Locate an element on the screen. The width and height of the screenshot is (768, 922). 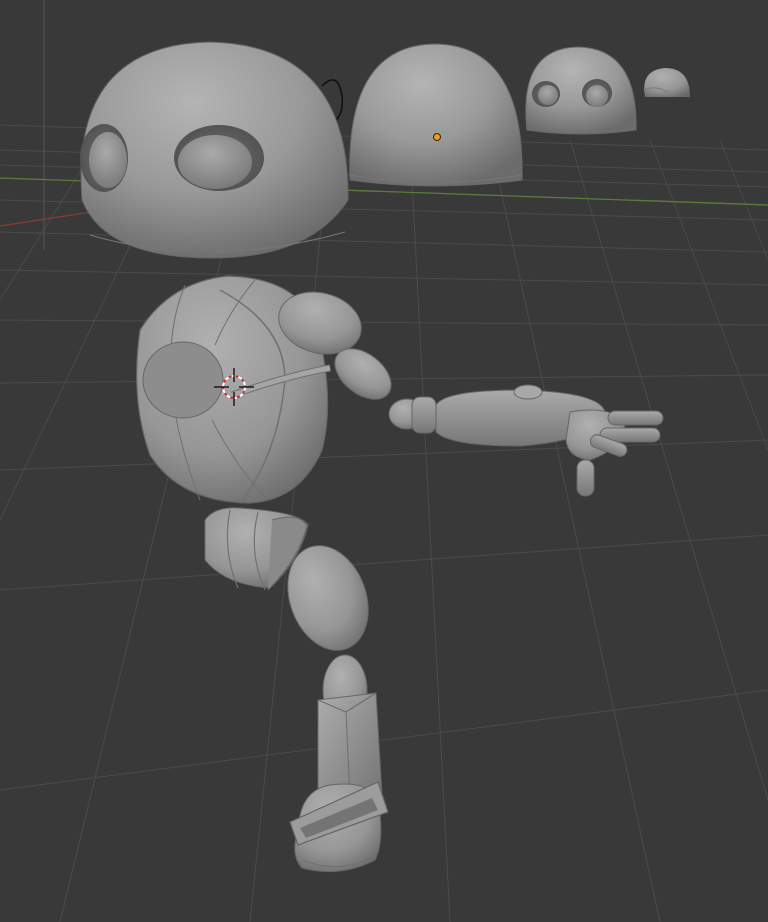
head-tiny is located at coordinates (667, 82).